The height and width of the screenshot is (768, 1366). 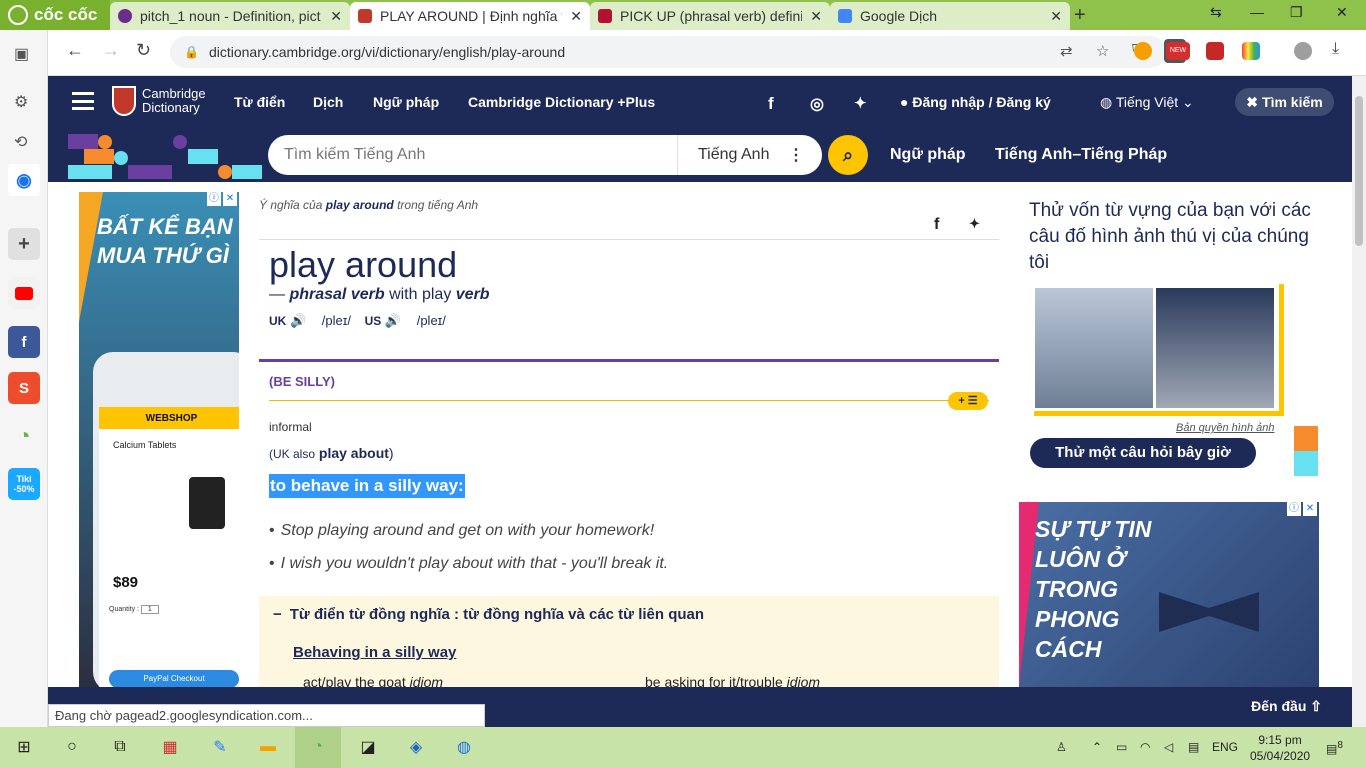 I want to click on more-options-icon: ⋮, so click(x=805, y=155).